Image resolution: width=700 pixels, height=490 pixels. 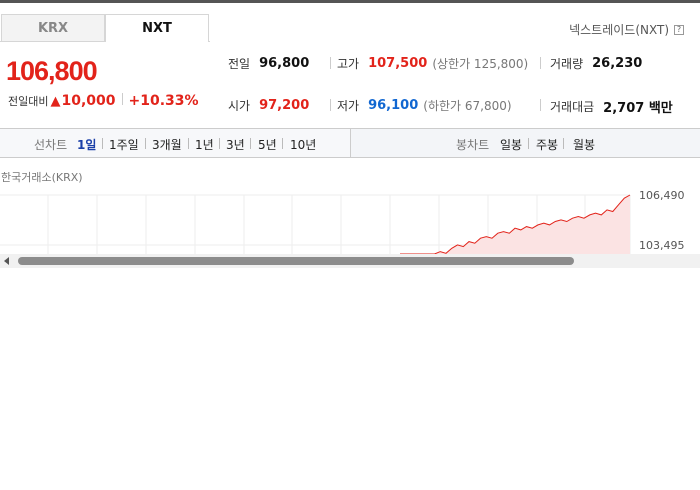 What do you see at coordinates (42, 177) in the screenshot?
I see `chart-source-label: 한국거래소(KRX)` at bounding box center [42, 177].